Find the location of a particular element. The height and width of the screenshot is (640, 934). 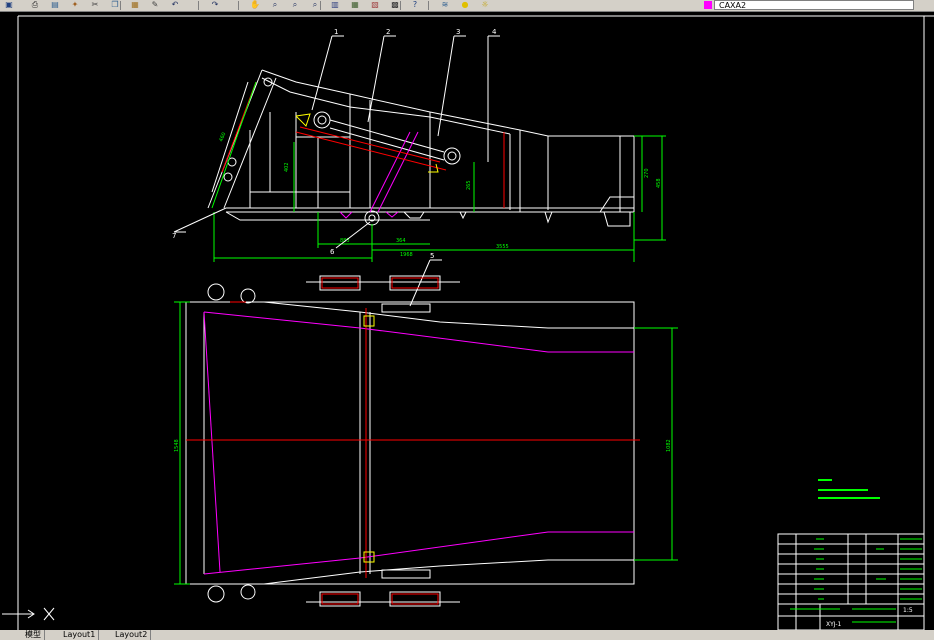

plan-dimension-text: 1548 1082 is located at coordinates (423, 445).